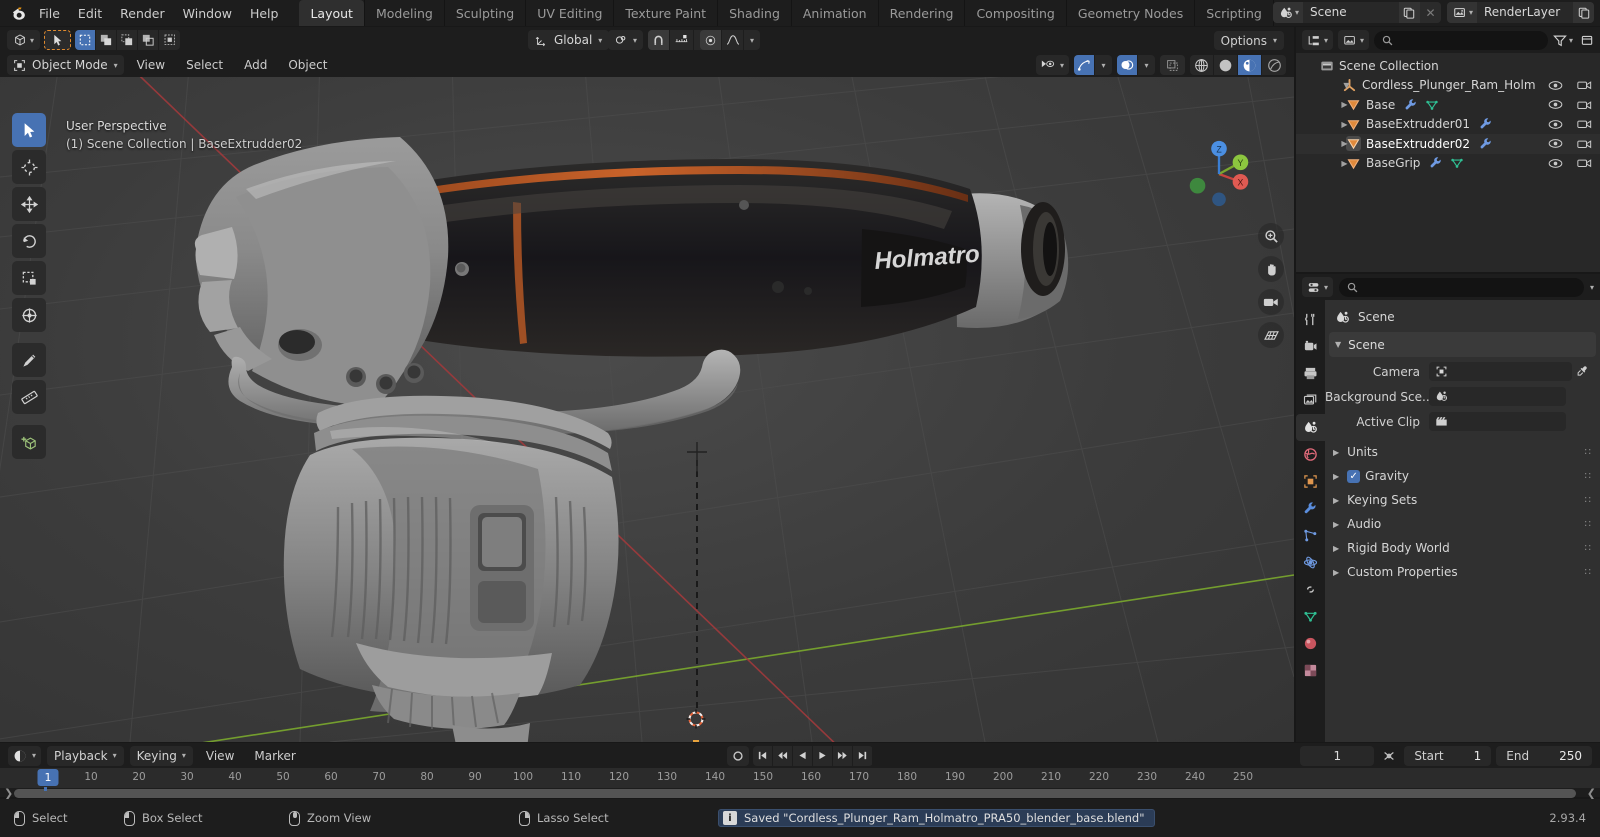 This screenshot has width=1600, height=837. What do you see at coordinates (90, 13) in the screenshot?
I see `menu-edit: Edit` at bounding box center [90, 13].